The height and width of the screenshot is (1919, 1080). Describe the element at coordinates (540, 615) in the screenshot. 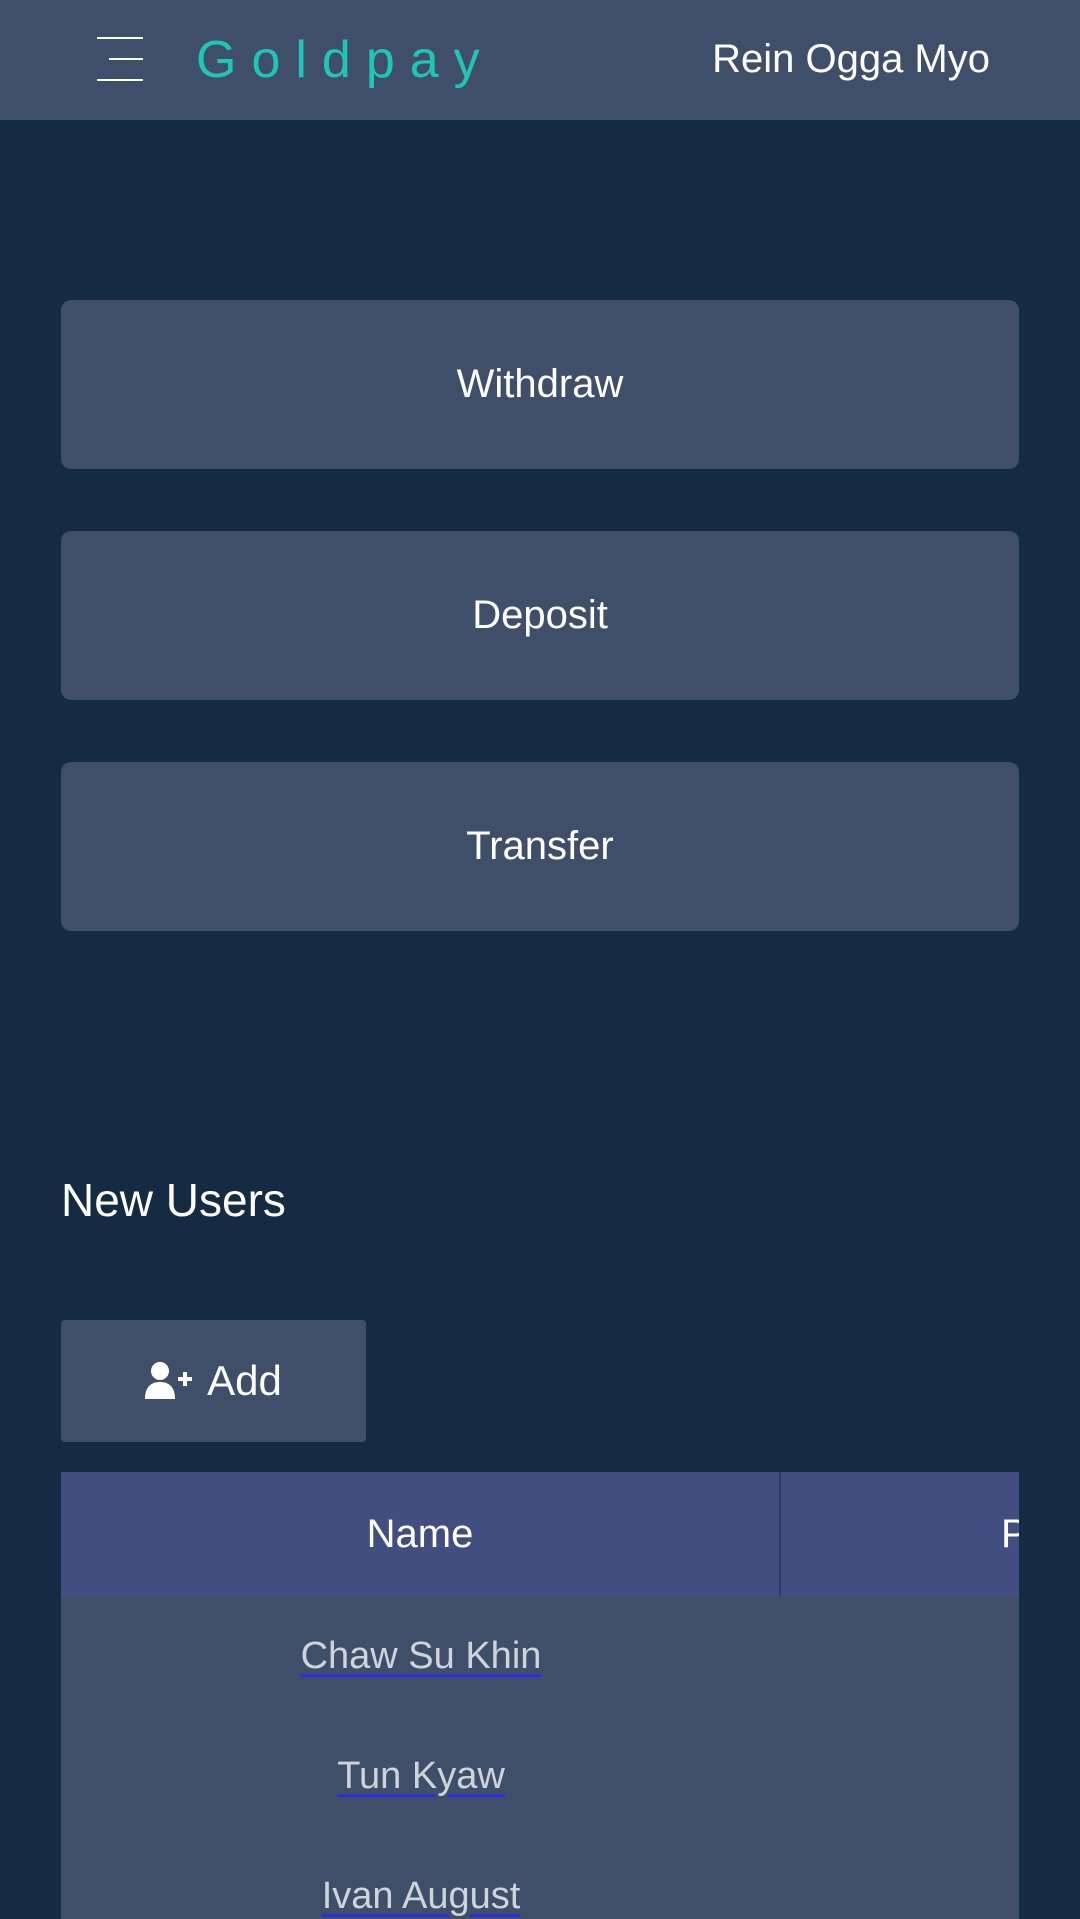

I see `deposit-button: Deposit` at that location.